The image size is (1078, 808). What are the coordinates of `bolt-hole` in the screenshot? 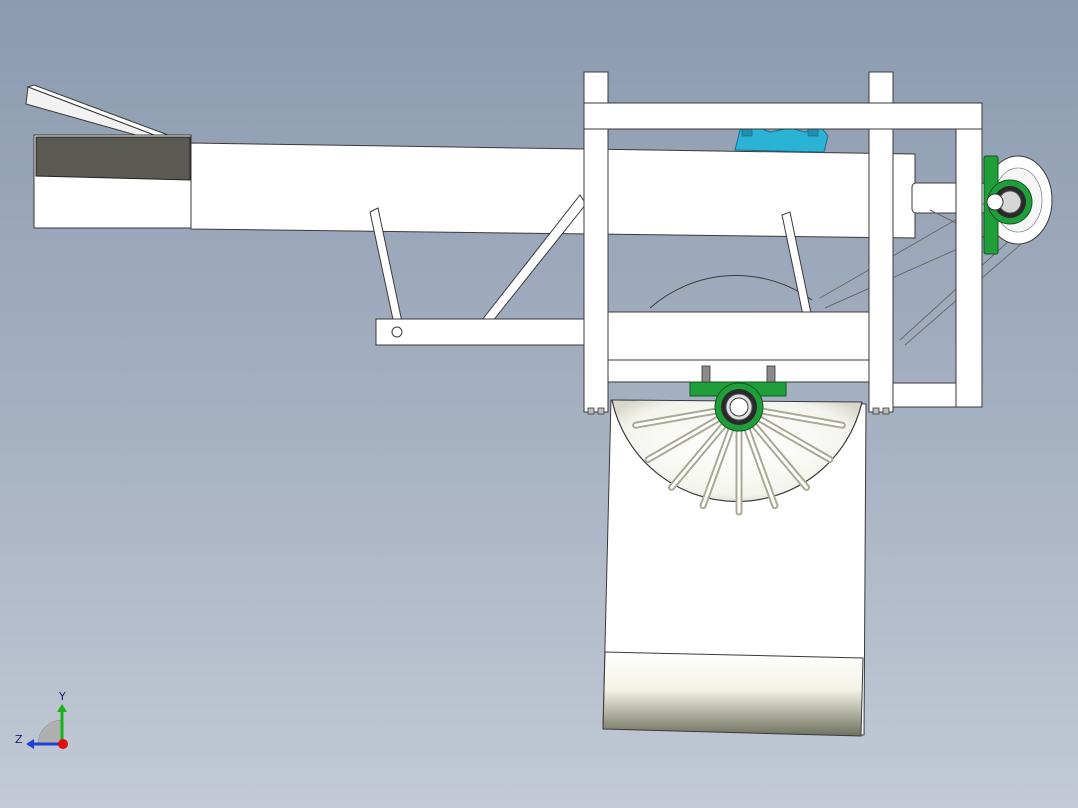 It's located at (397, 332).